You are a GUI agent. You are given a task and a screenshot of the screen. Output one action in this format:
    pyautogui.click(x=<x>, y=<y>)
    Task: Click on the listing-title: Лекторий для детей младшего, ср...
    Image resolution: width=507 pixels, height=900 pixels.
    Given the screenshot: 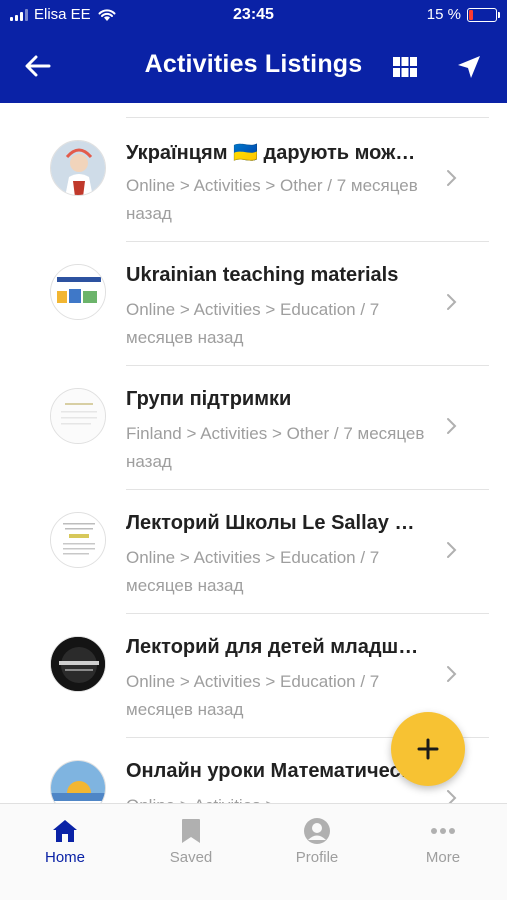 What is the action you would take?
    pyautogui.click(x=276, y=647)
    